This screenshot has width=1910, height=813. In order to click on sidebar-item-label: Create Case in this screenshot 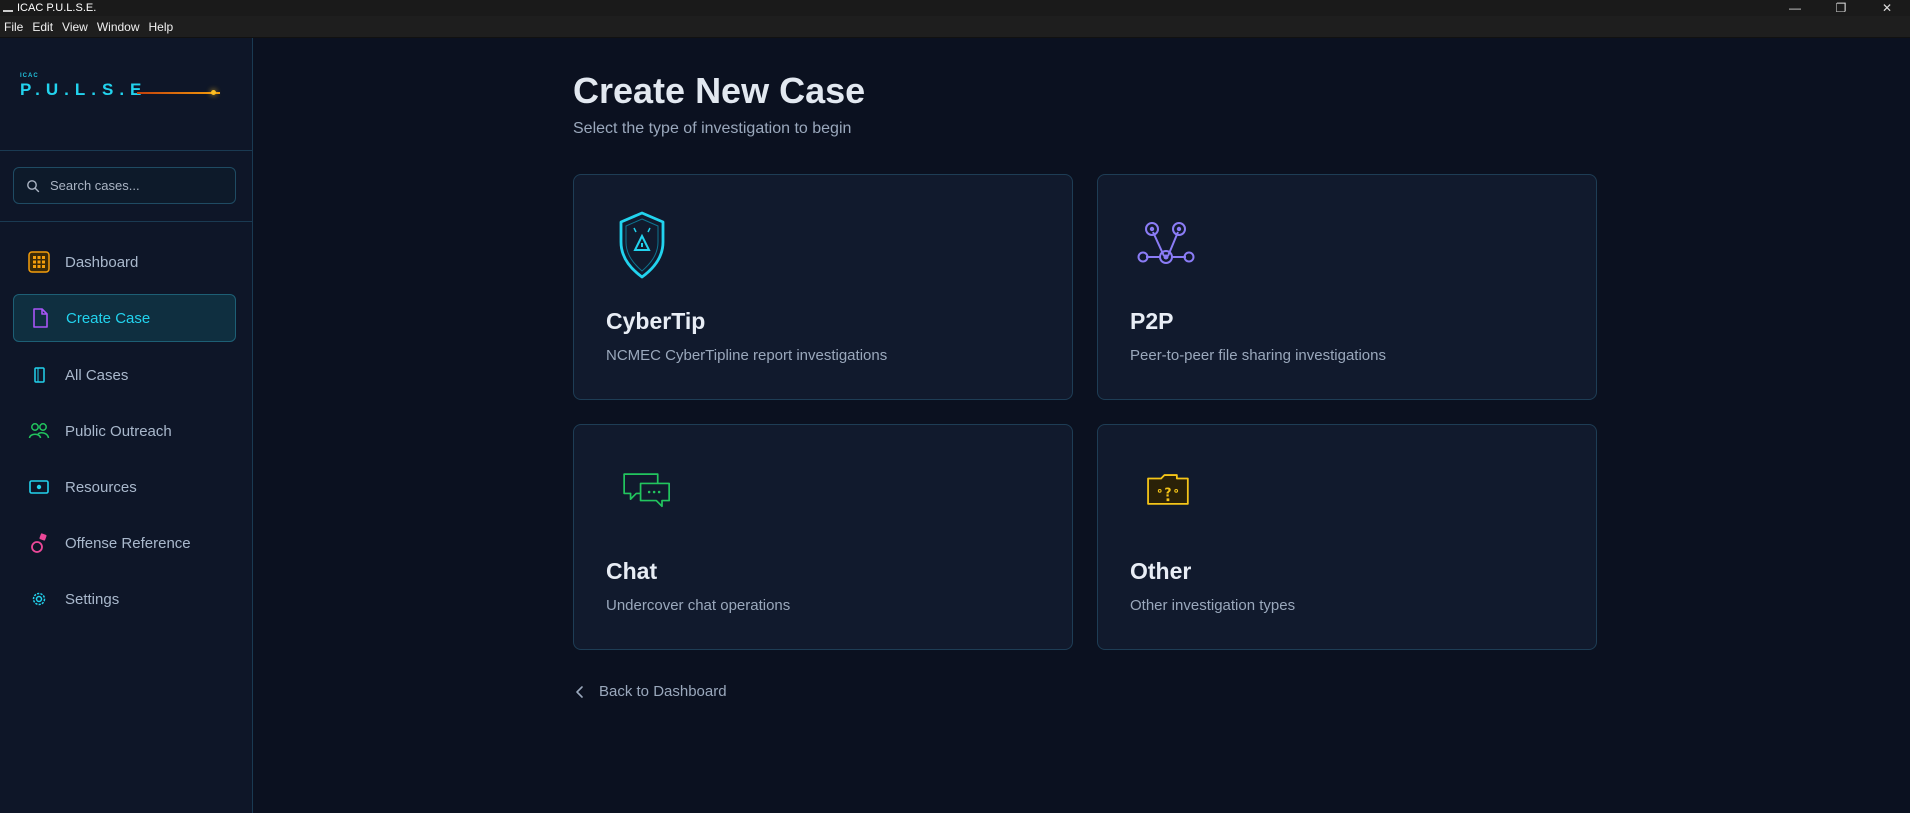, I will do `click(108, 318)`.